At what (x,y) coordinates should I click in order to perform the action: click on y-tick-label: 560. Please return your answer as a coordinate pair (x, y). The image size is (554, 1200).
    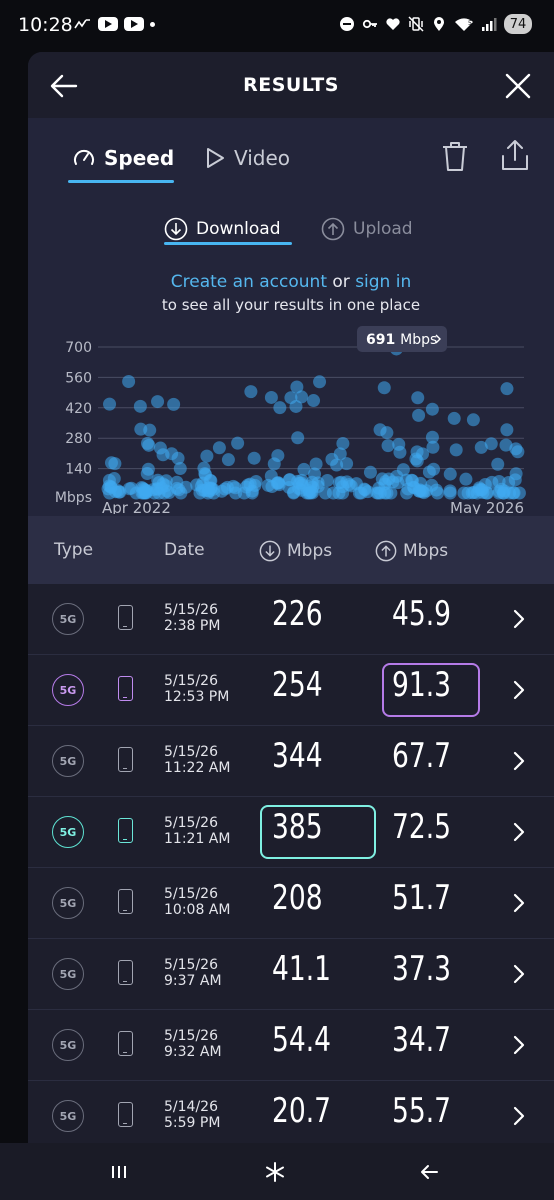
    Looking at the image, I should click on (78, 378).